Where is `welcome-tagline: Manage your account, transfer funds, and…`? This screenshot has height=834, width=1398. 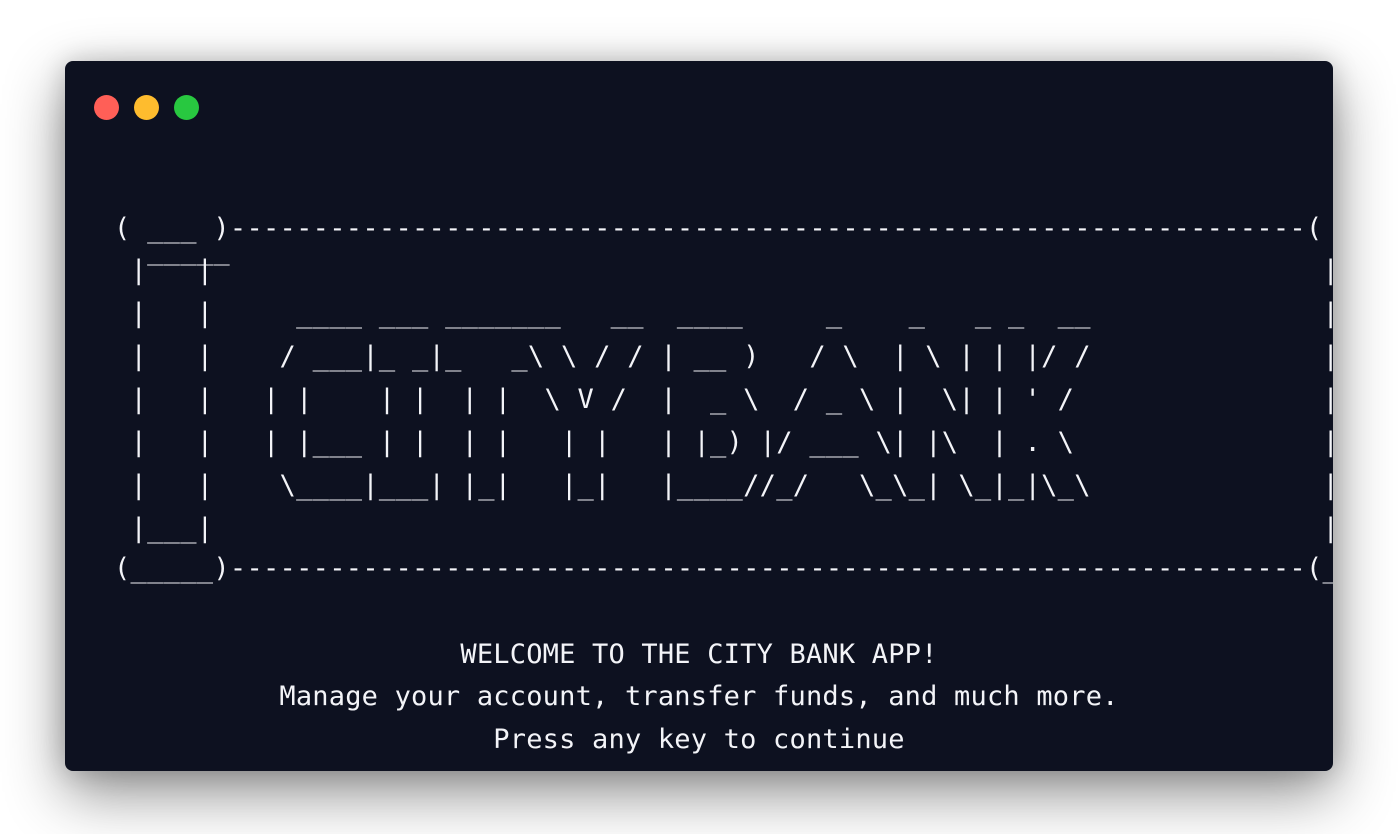 welcome-tagline: Manage your account, transfer funds, and… is located at coordinates (699, 696).